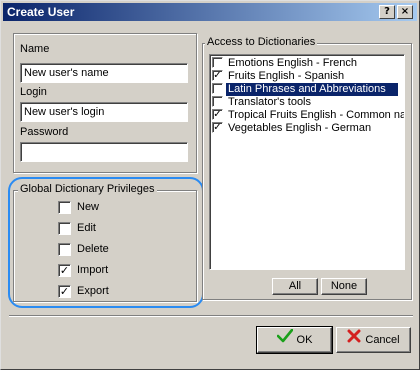  I want to click on dictionary-label: Translator's tools, so click(269, 102).